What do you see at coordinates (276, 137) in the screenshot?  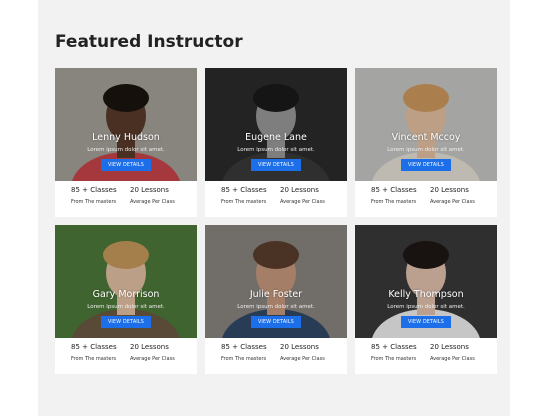 I see `instructor-name: Eugene Lane` at bounding box center [276, 137].